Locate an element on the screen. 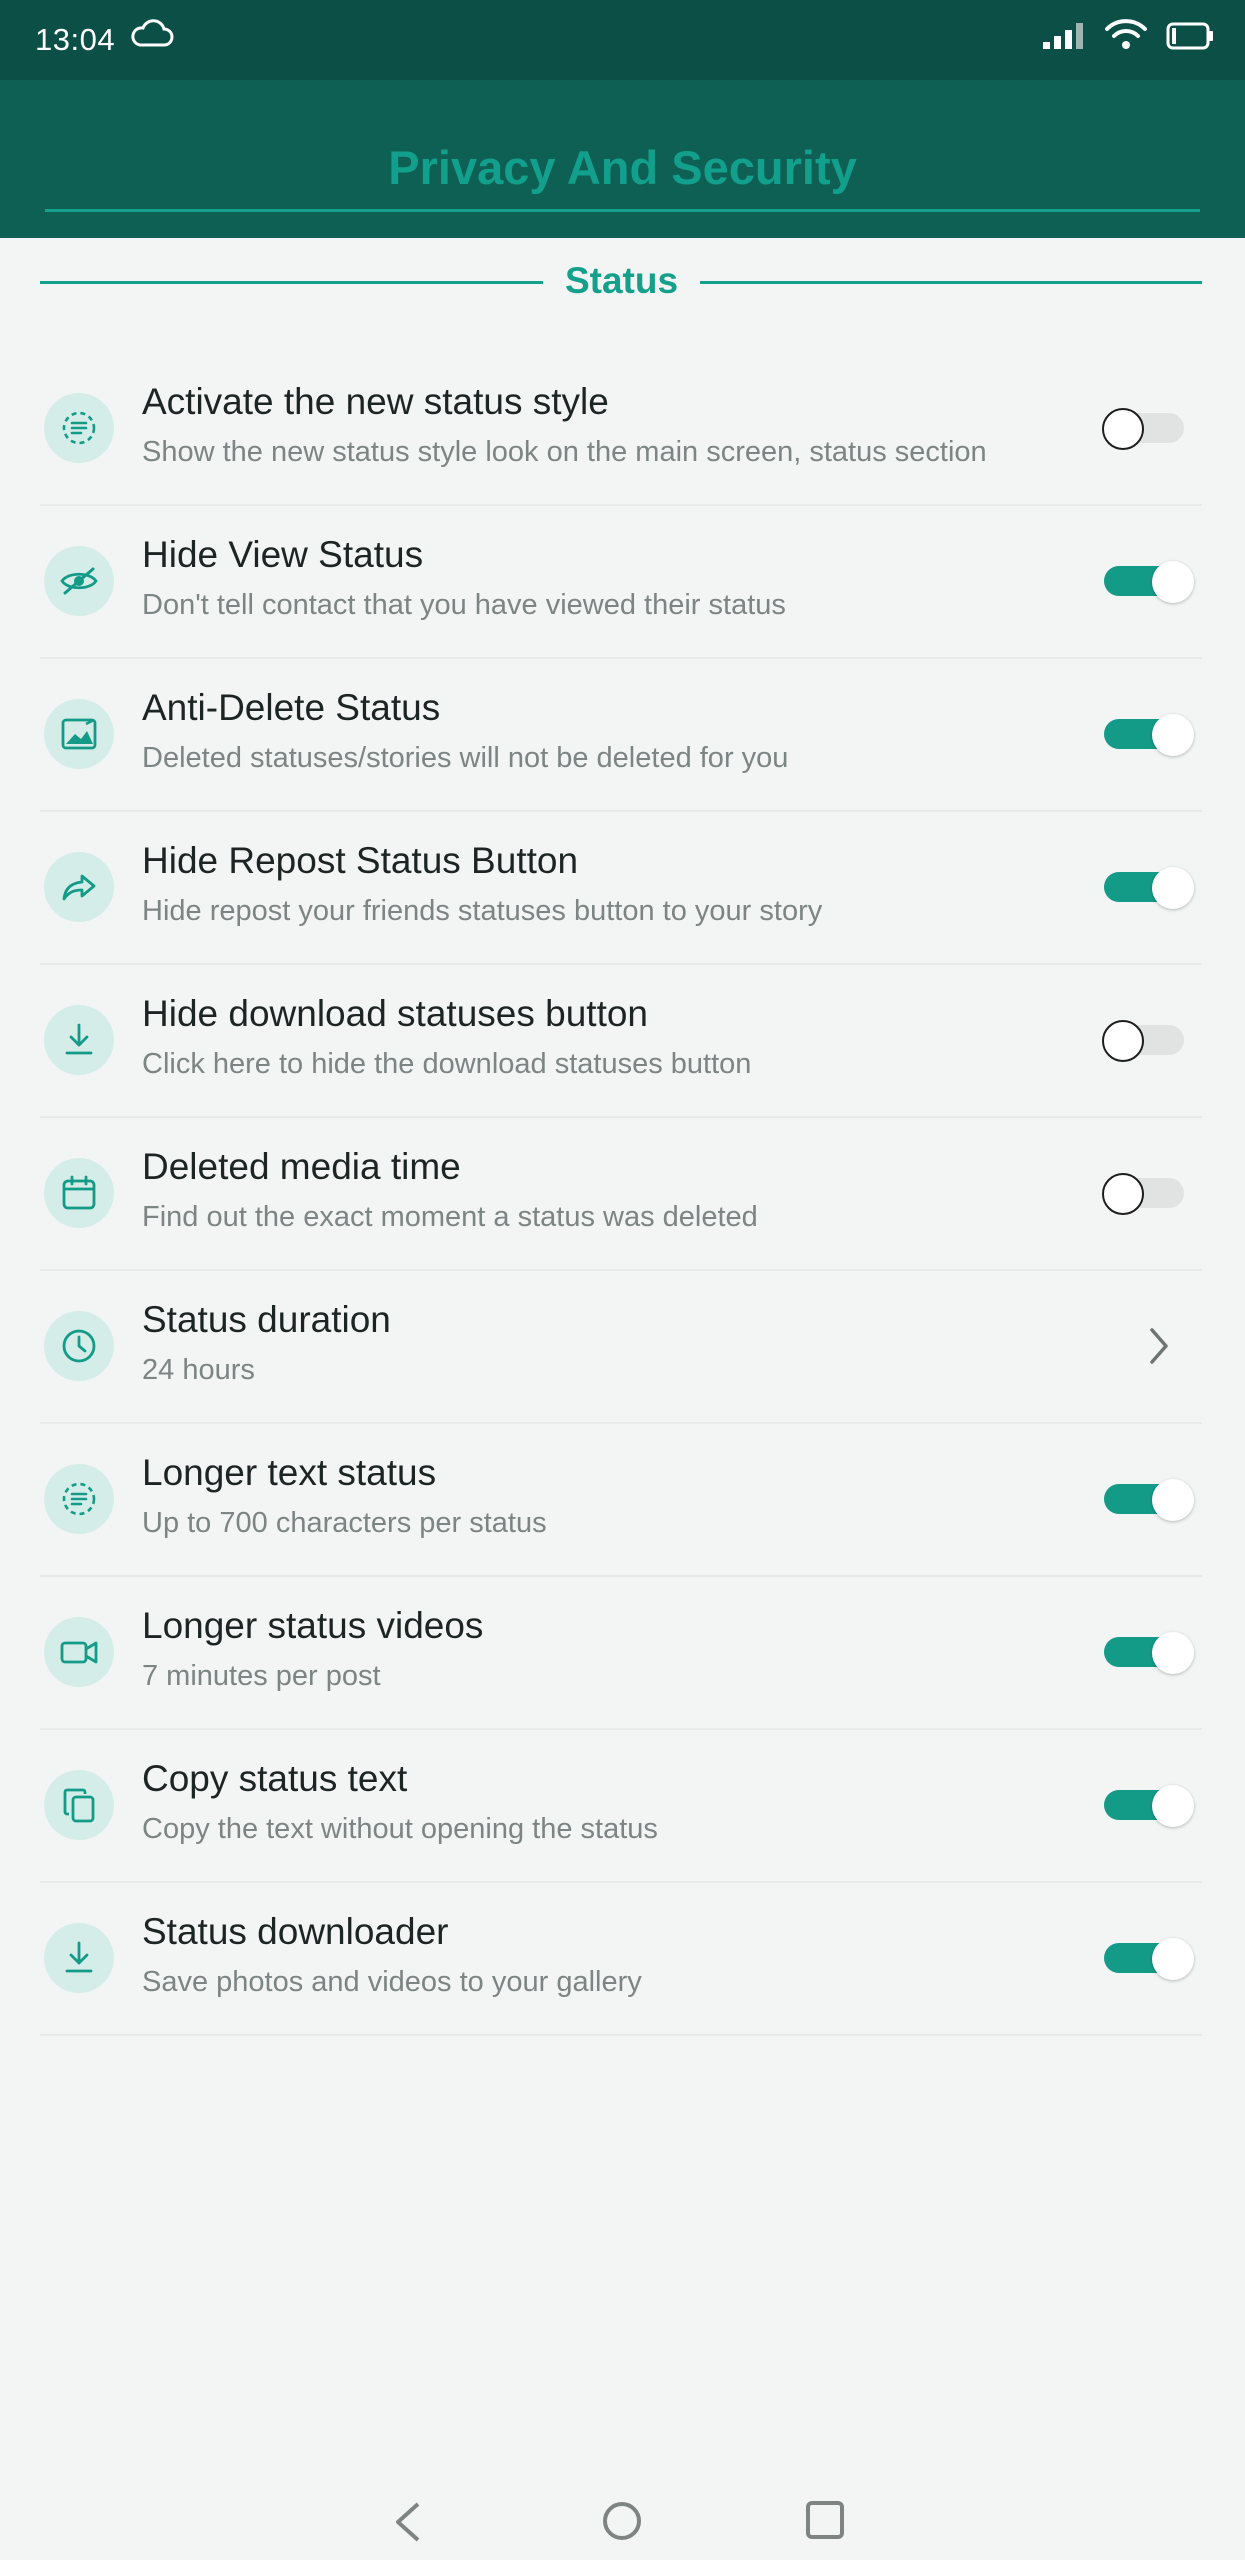 The height and width of the screenshot is (2560, 1245). clock-icon is located at coordinates (79, 1346).